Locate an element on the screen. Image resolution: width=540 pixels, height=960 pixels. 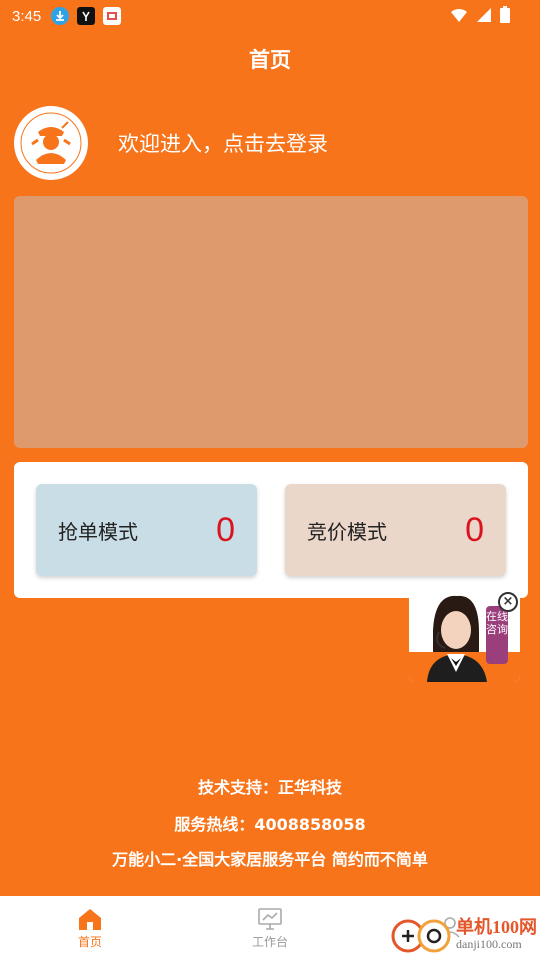
tab-home: 首页 is located at coordinates (90, 928).